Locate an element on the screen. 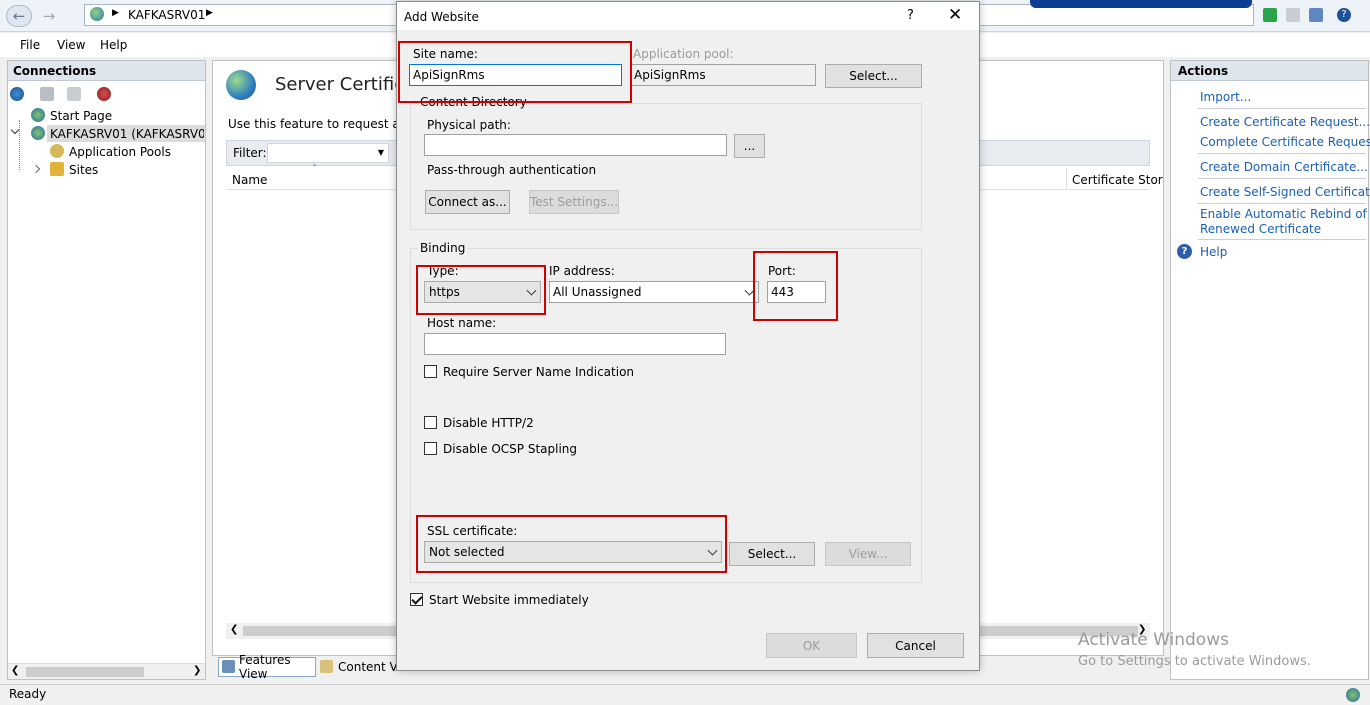  back-arrow-icon: ← is located at coordinates (19, 16).